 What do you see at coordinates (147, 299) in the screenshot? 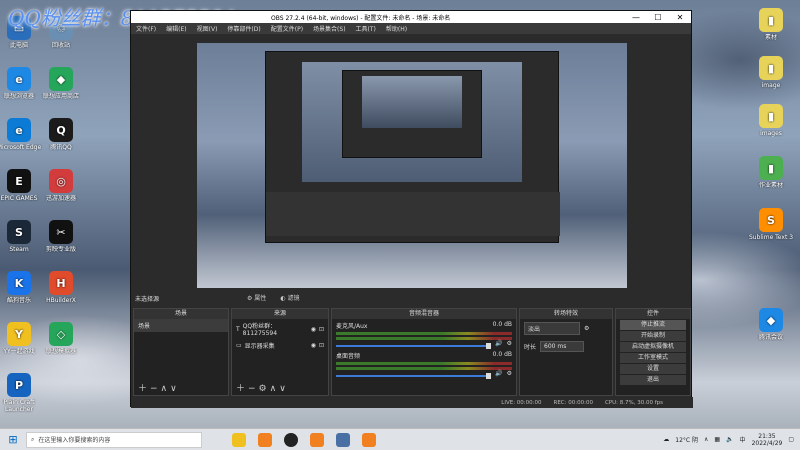
I see `no-source-selected-label: 未选择源` at bounding box center [147, 299].